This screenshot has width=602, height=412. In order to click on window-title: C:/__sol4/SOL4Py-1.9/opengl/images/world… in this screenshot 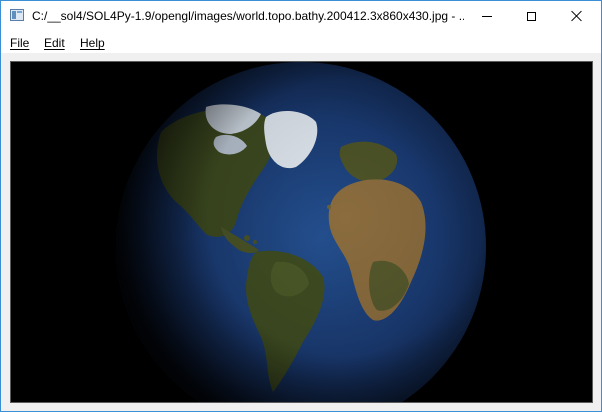, I will do `click(248, 16)`.